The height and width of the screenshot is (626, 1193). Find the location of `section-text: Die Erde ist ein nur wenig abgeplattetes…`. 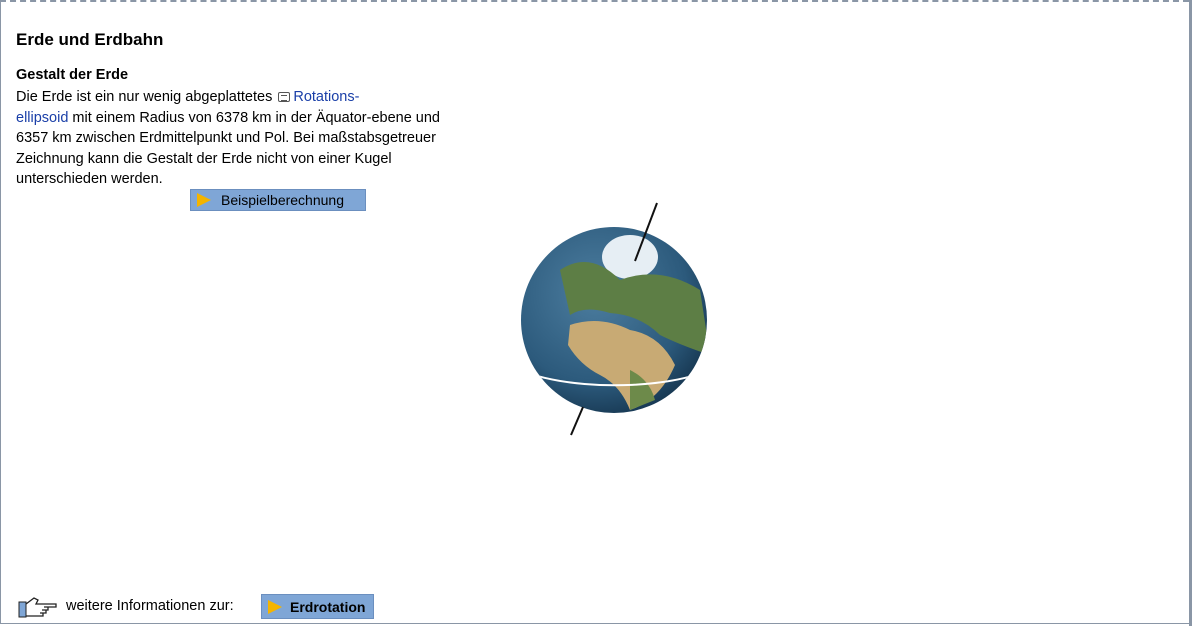

section-text: Die Erde ist ein nur wenig abgeplattetes… is located at coordinates (228, 138).